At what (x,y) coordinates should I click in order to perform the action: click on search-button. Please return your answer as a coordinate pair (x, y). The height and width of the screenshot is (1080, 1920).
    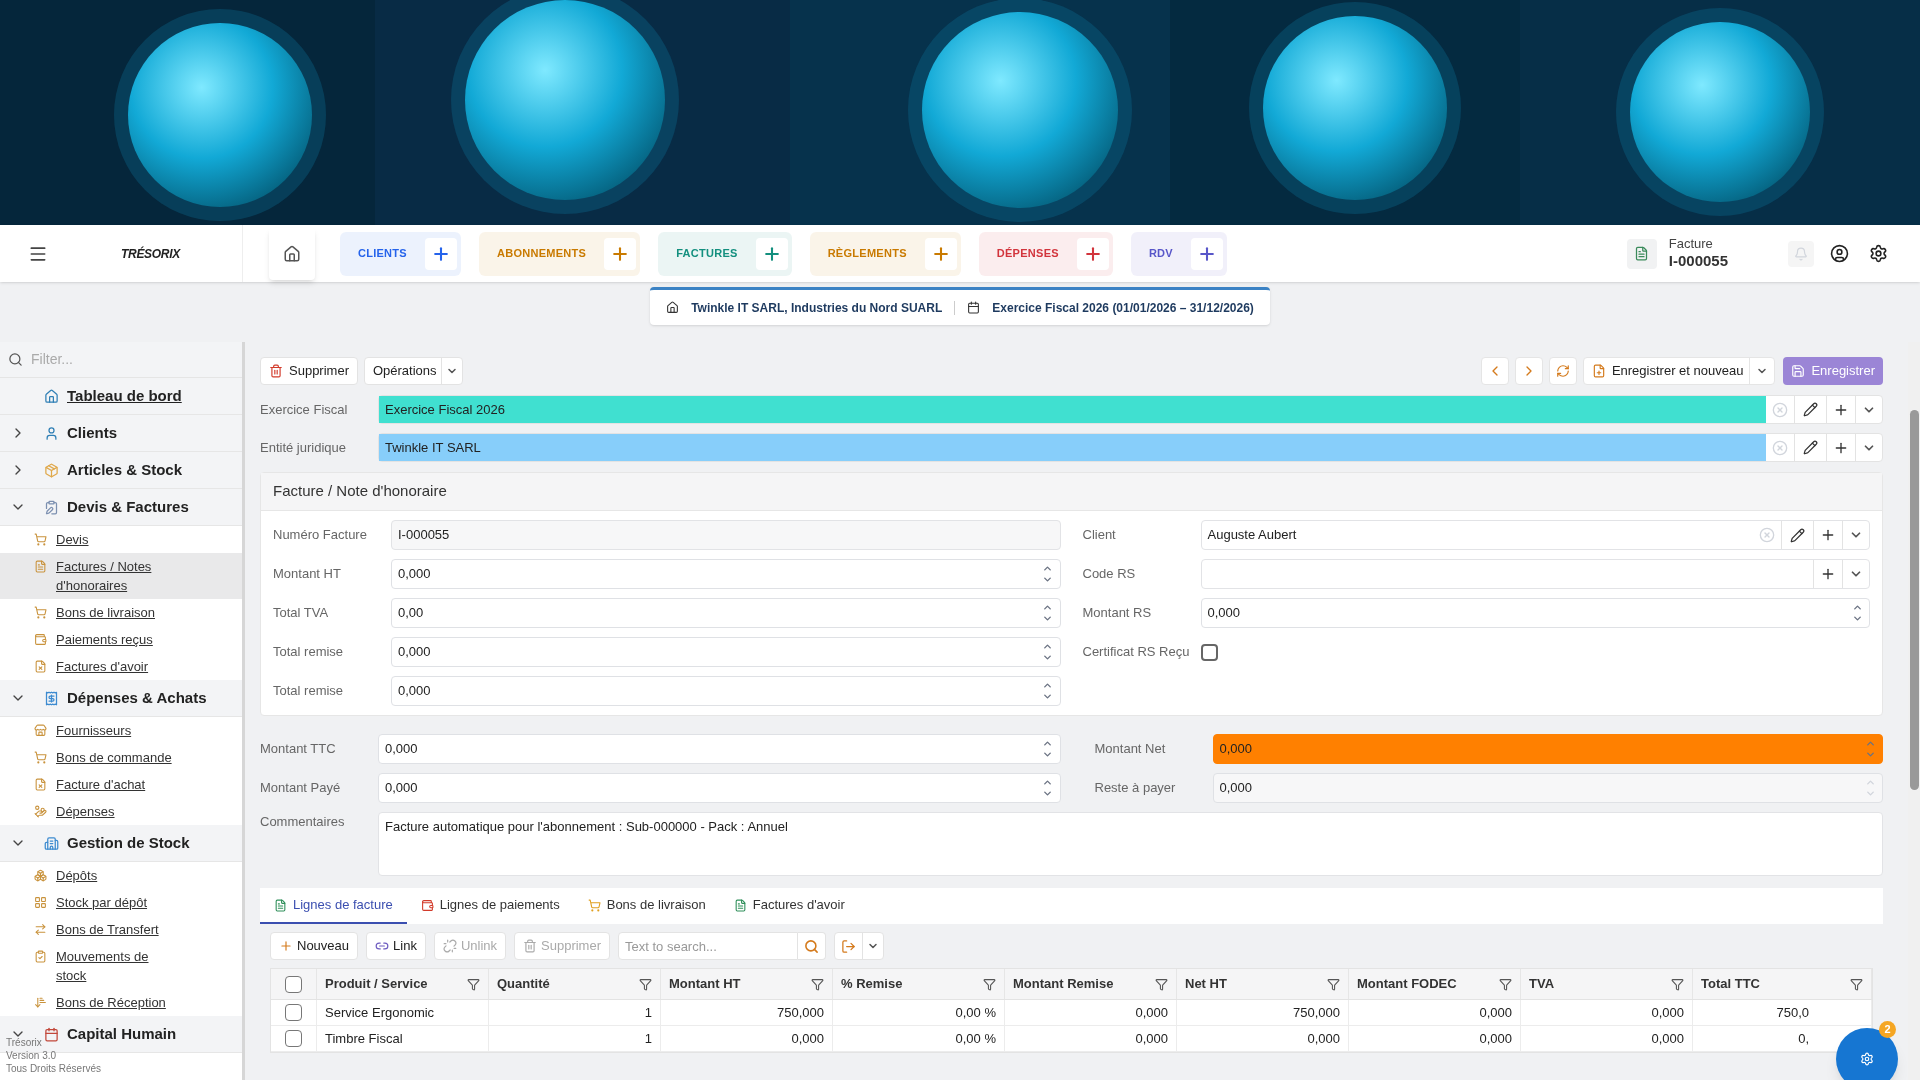
    Looking at the image, I should click on (812, 946).